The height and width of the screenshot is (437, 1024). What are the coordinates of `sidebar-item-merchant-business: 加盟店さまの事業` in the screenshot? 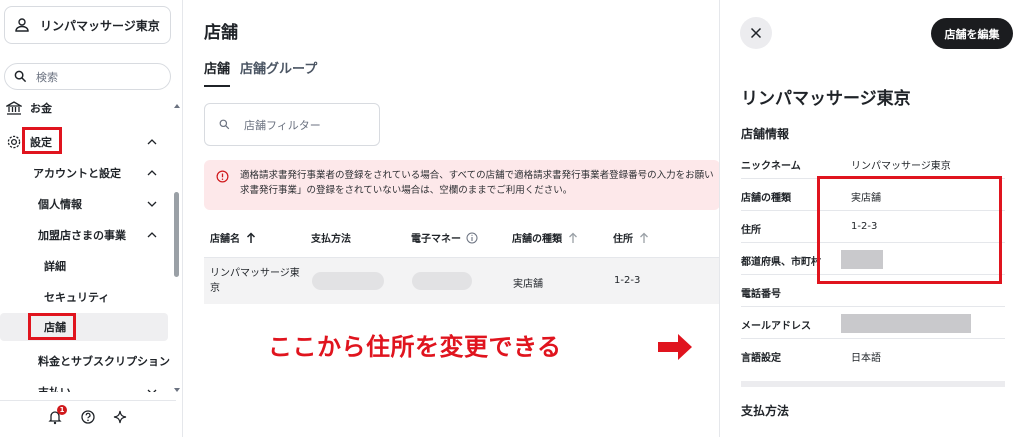 It's located at (86, 235).